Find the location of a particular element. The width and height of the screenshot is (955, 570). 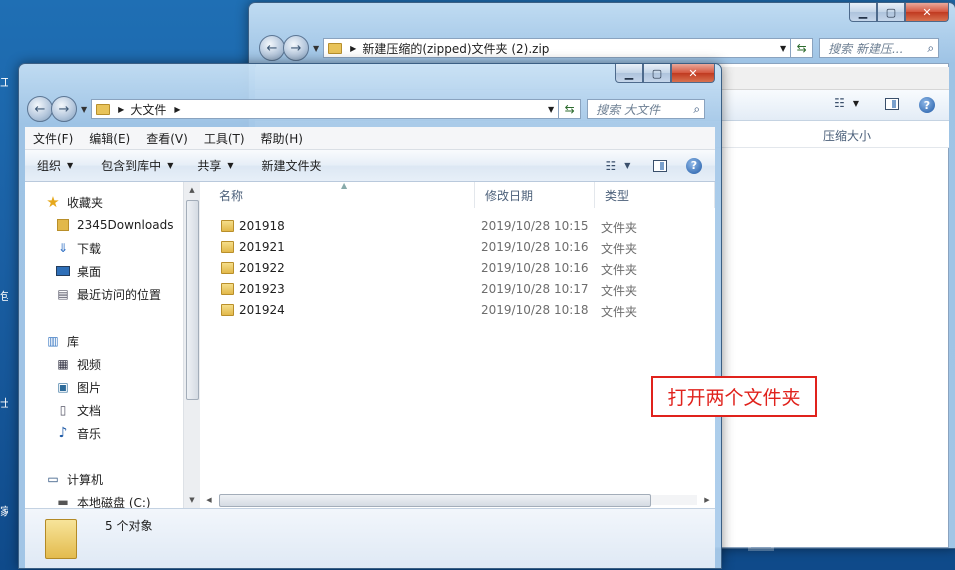

menu-file: 文件(F) is located at coordinates (53, 138).